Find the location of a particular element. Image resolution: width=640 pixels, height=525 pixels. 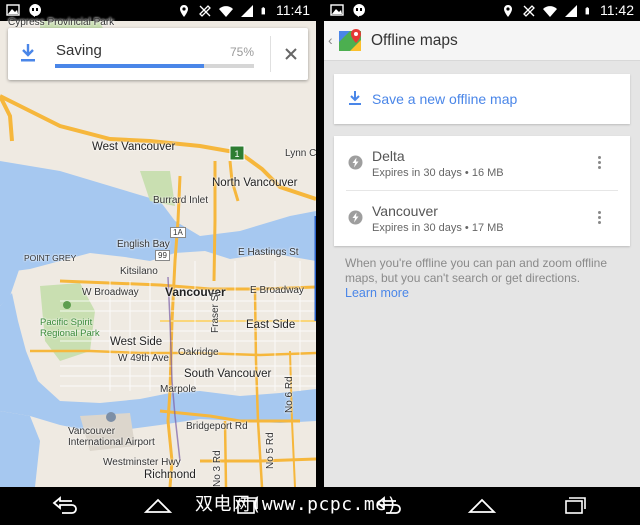

map-label-w-49th: W 49th Ave is located at coordinates (143, 358).